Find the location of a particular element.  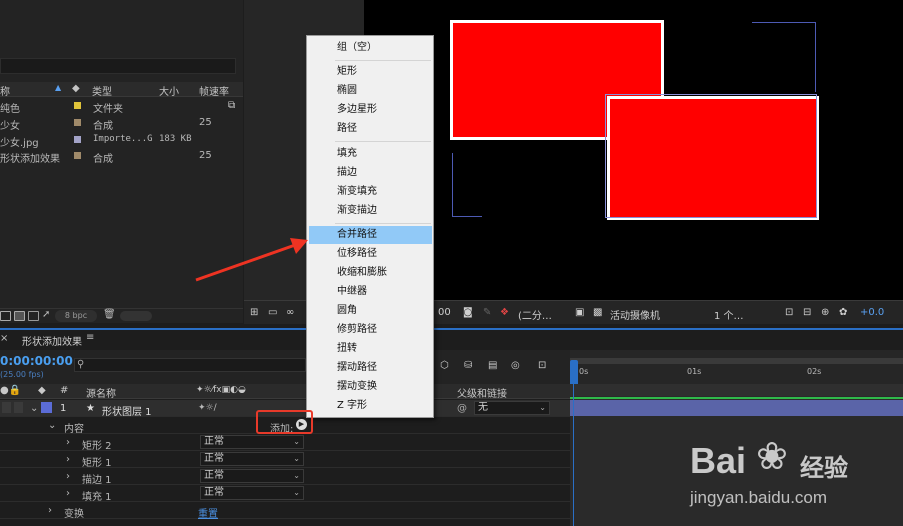

menu-item-group: 组（空） is located at coordinates (370, 48).